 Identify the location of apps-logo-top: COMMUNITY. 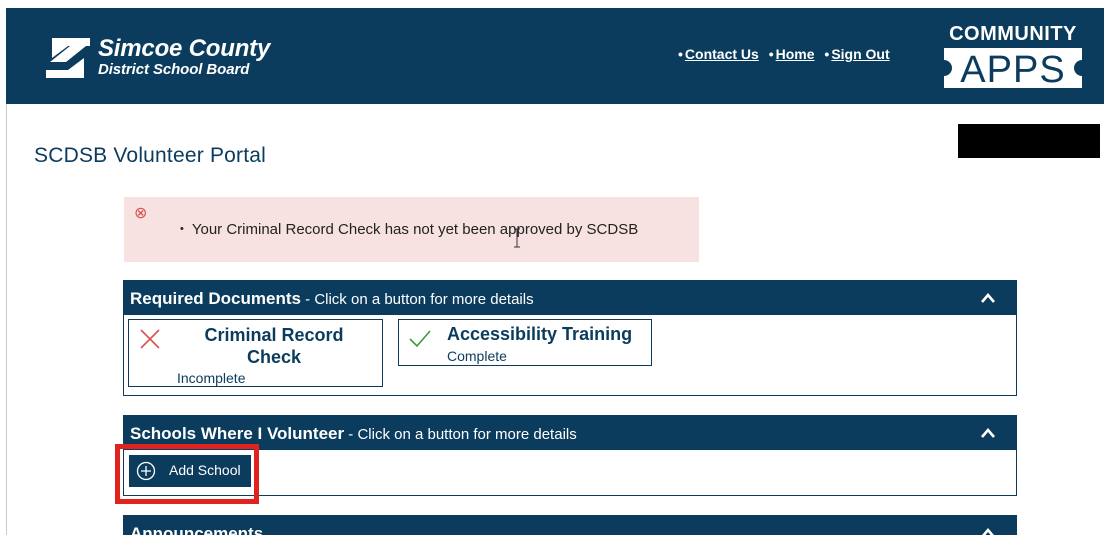
(1013, 34).